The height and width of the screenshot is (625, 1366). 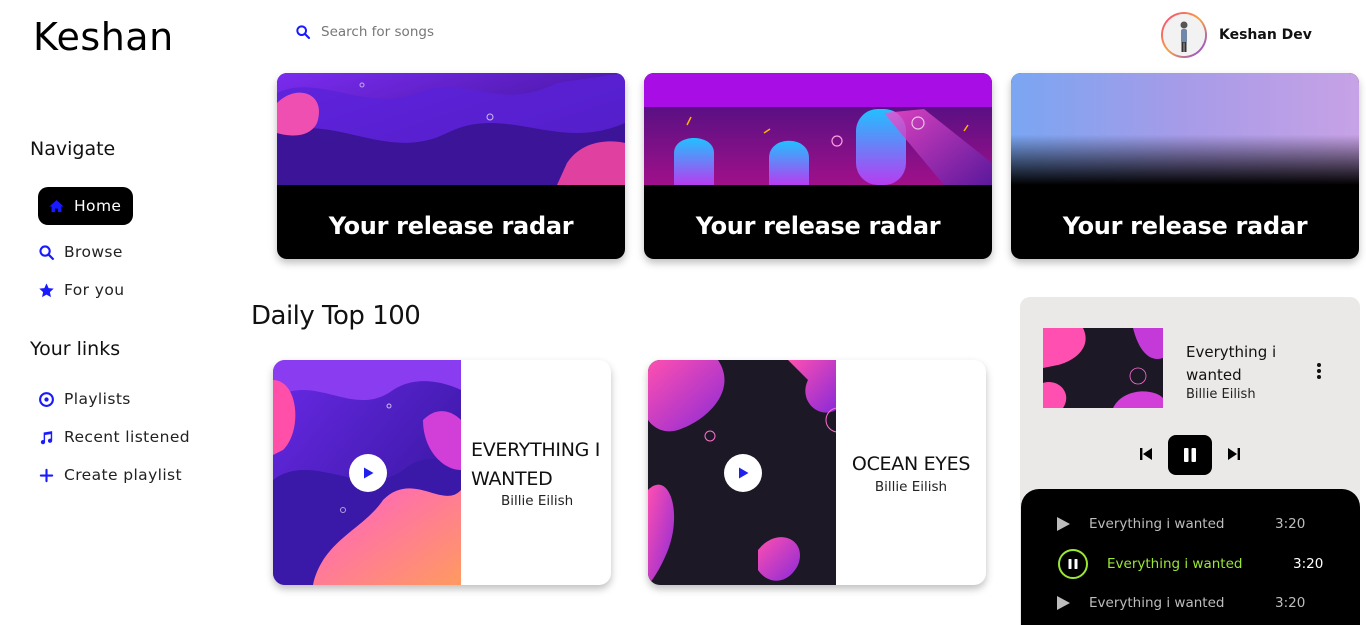 What do you see at coordinates (123, 475) in the screenshot?
I see `sidebar-item-label: Create playlist` at bounding box center [123, 475].